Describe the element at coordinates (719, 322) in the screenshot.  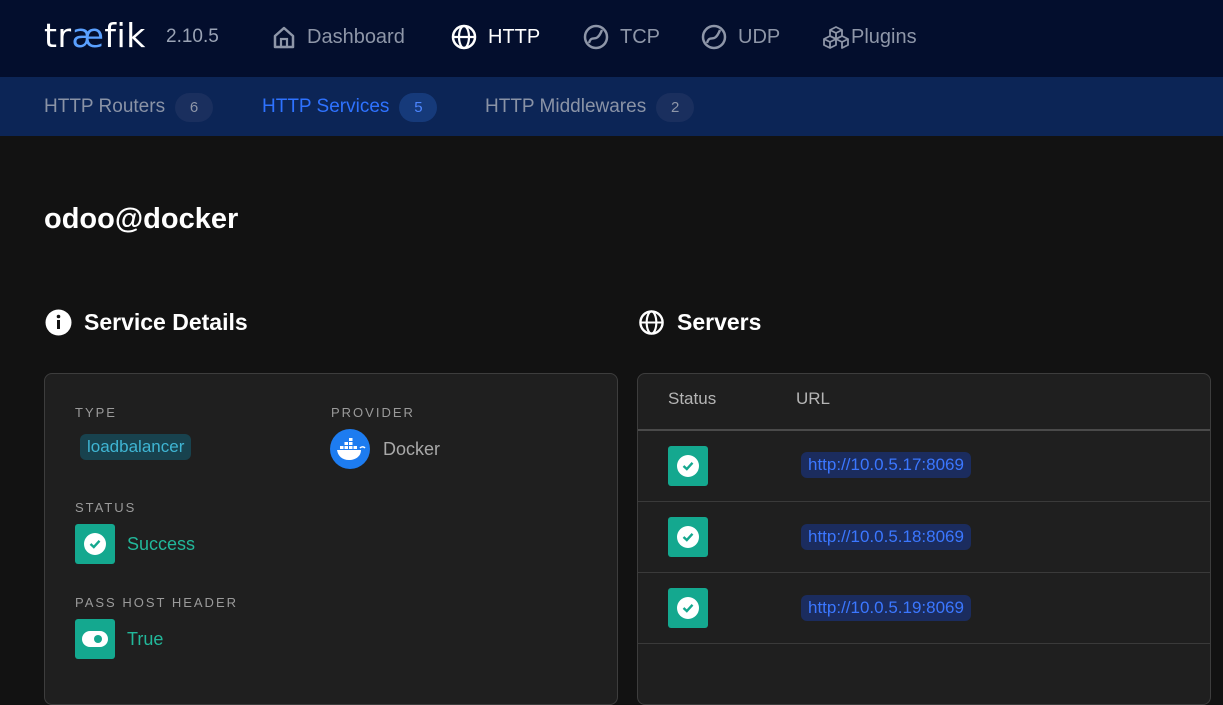
I see `servers-title: Servers` at that location.